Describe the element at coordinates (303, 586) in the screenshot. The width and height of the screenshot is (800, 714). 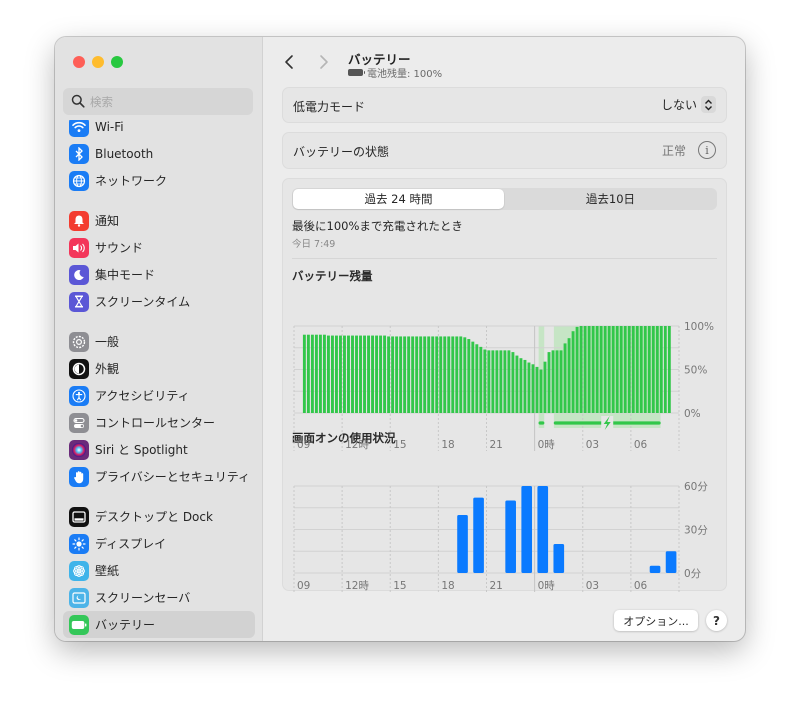
I see `usage-x-tick-label: 09` at that location.